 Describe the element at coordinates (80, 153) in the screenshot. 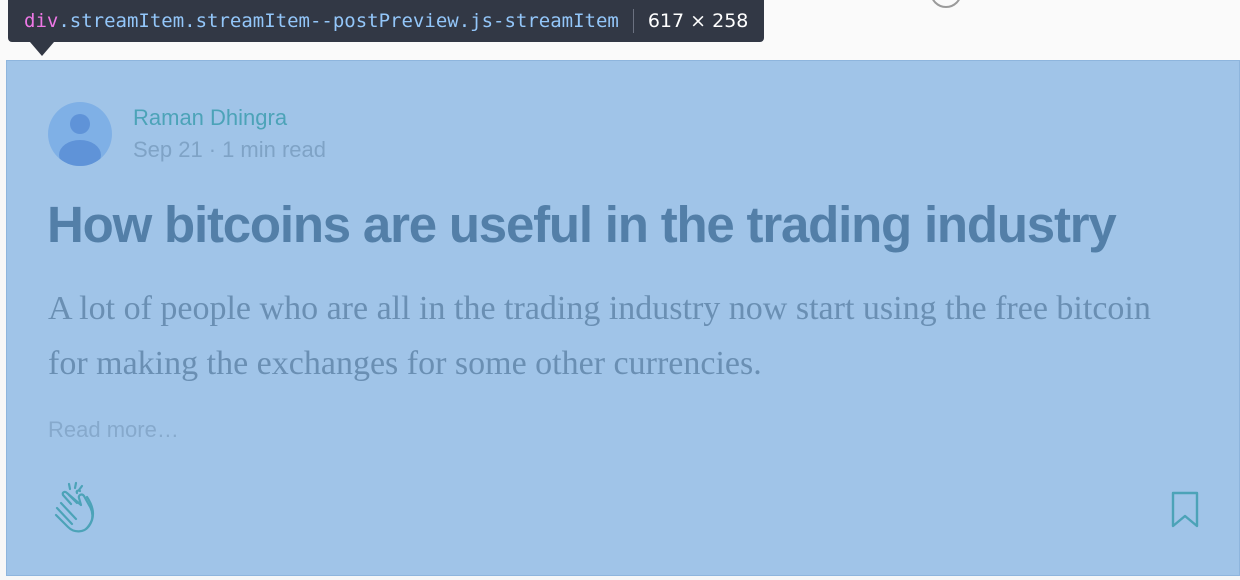

I see `avatar-body-shape` at that location.